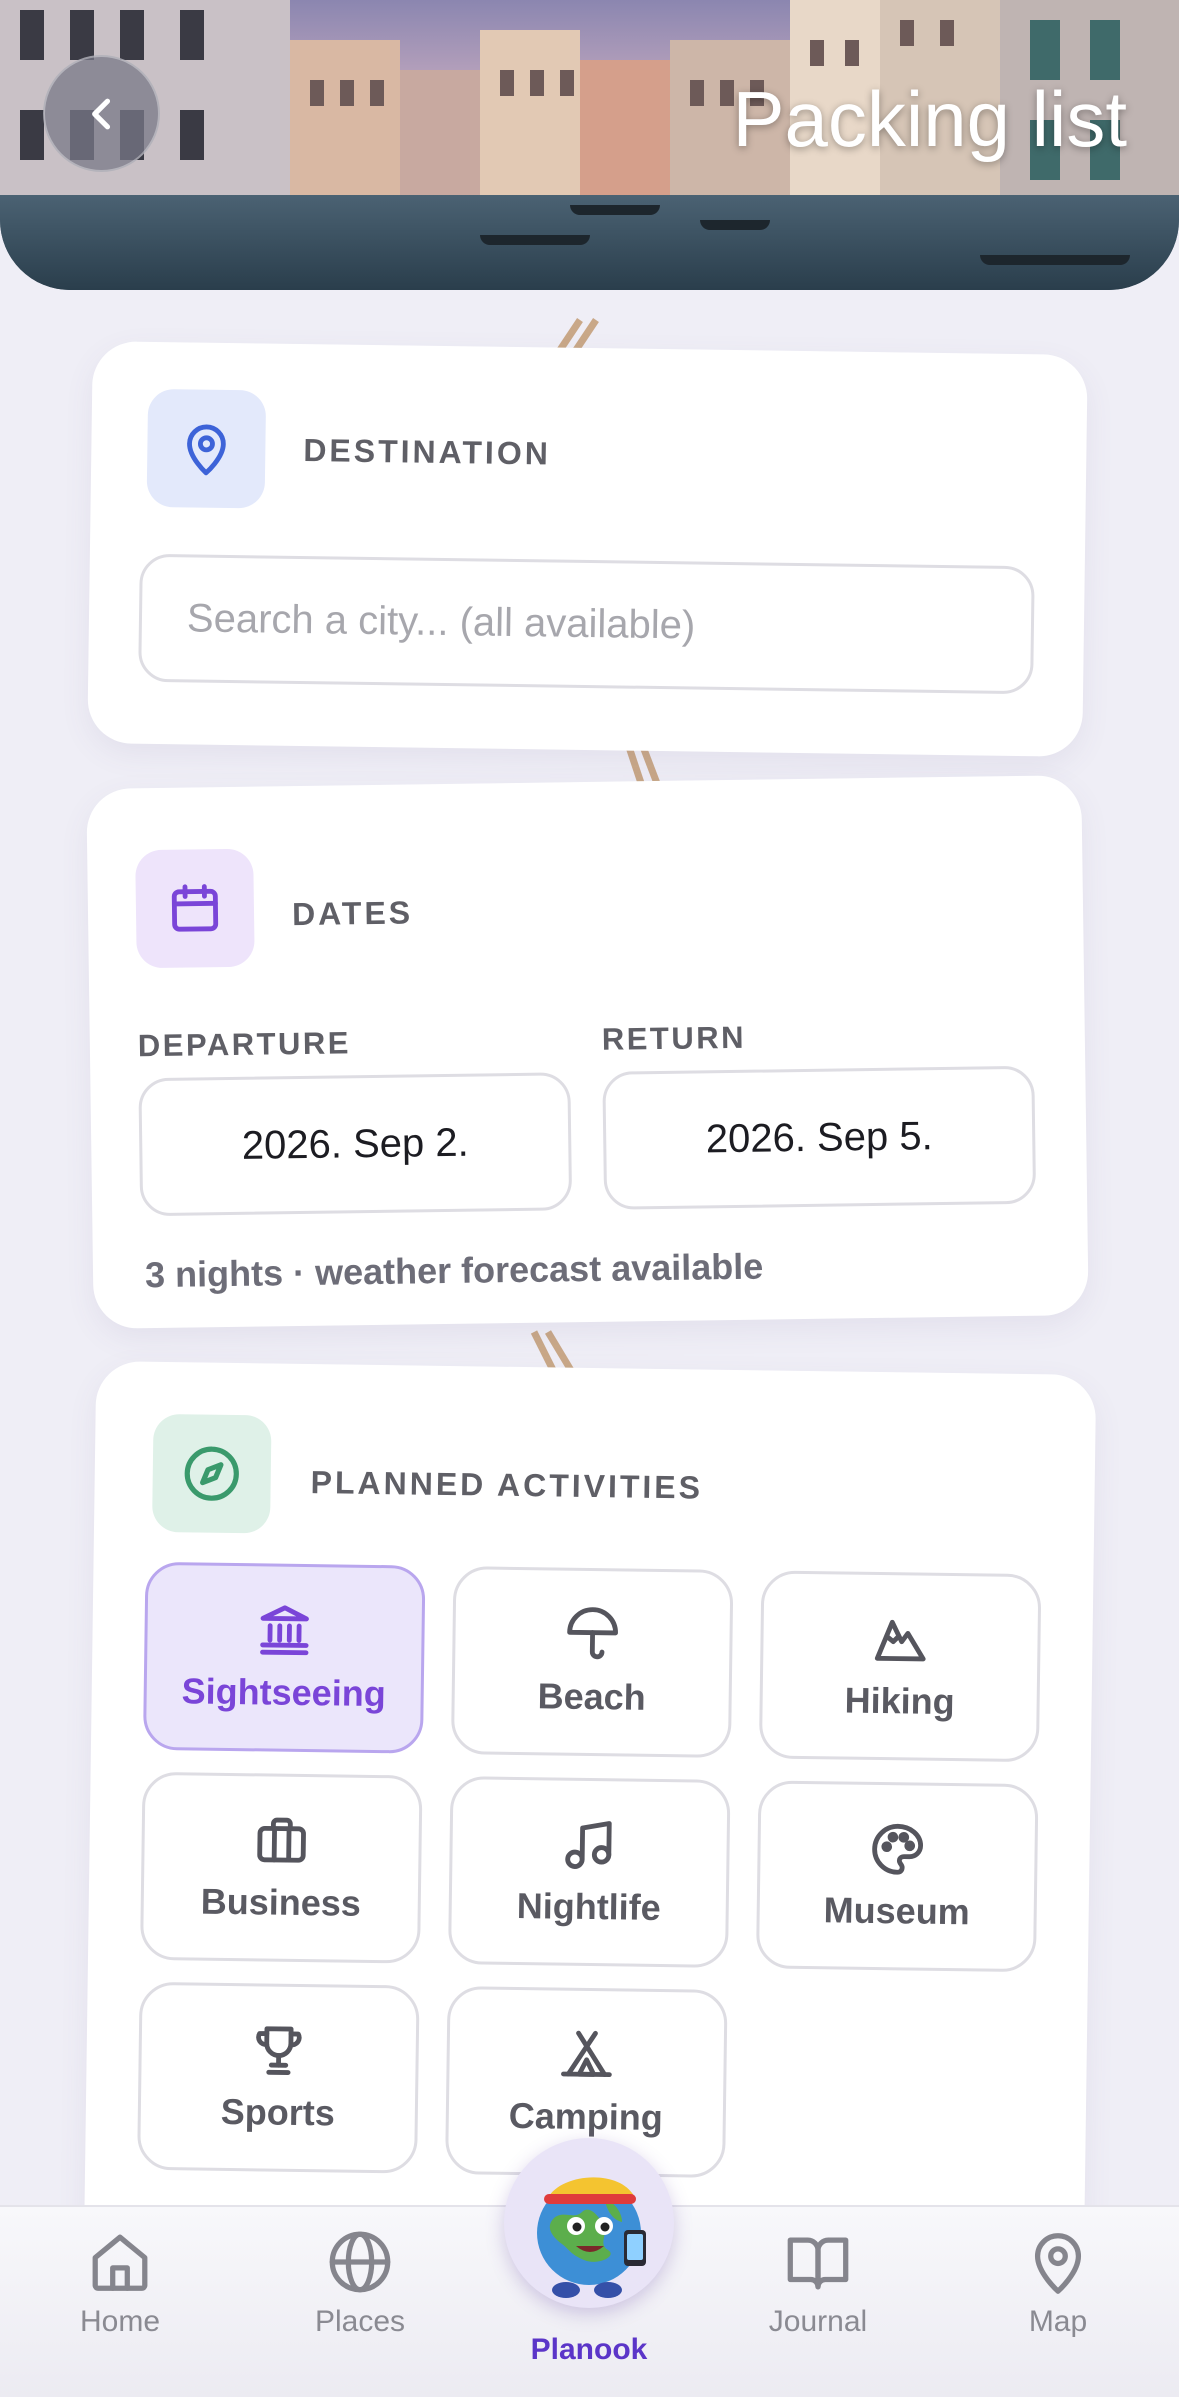 The width and height of the screenshot is (1179, 2397). I want to click on compass-icon, so click(211, 1473).